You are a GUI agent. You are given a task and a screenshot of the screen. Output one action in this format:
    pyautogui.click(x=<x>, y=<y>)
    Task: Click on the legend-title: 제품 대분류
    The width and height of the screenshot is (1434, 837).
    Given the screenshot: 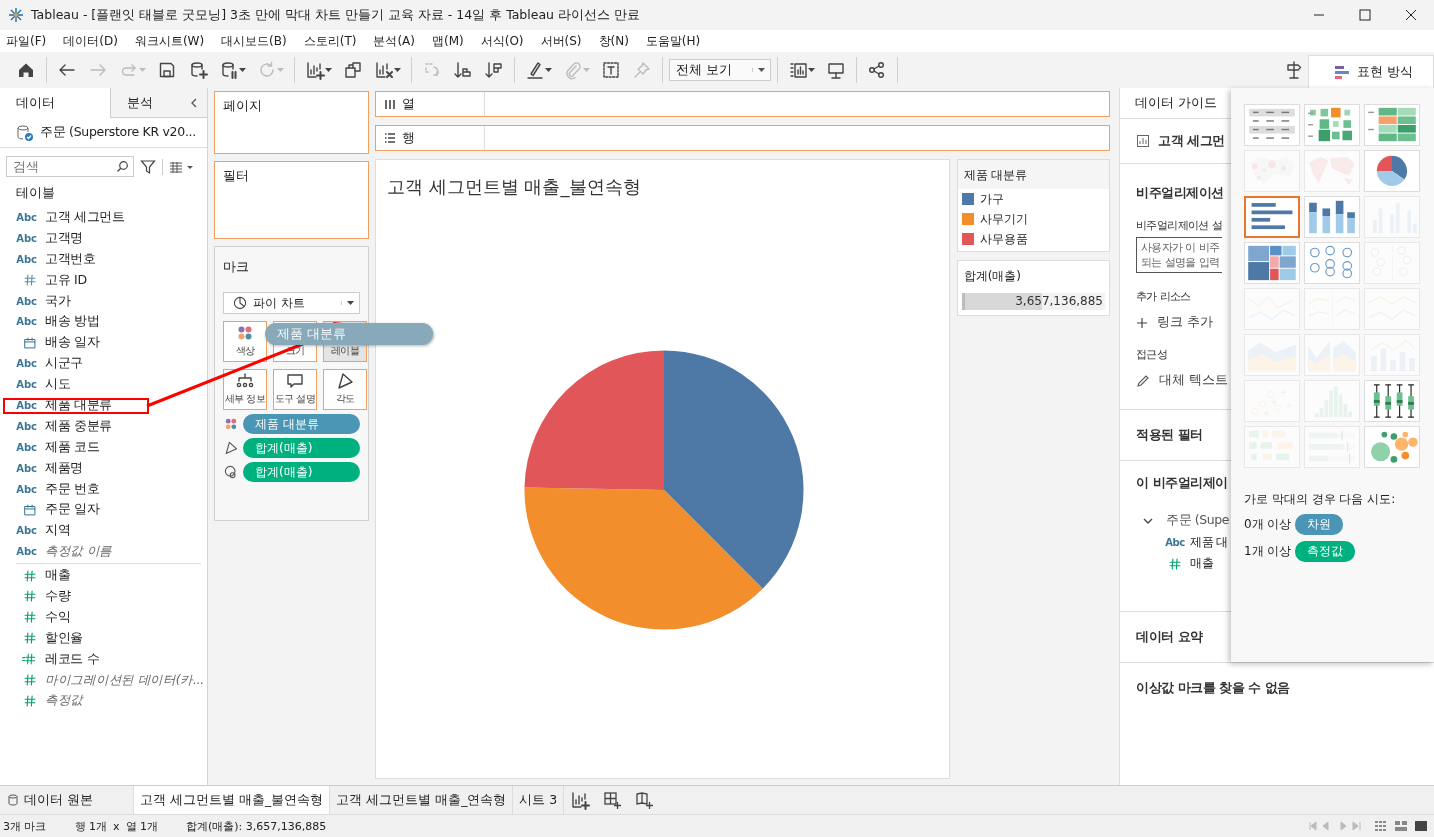 What is the action you would take?
    pyautogui.click(x=1033, y=174)
    